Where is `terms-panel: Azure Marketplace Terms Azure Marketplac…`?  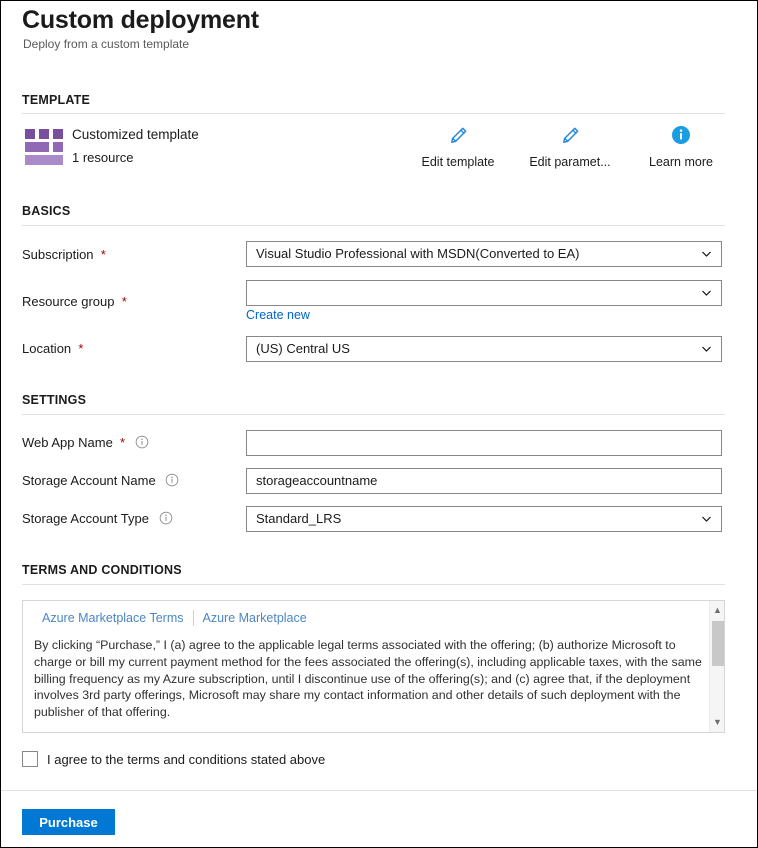
terms-panel: Azure Marketplace Terms Azure Marketplac… is located at coordinates (373, 666).